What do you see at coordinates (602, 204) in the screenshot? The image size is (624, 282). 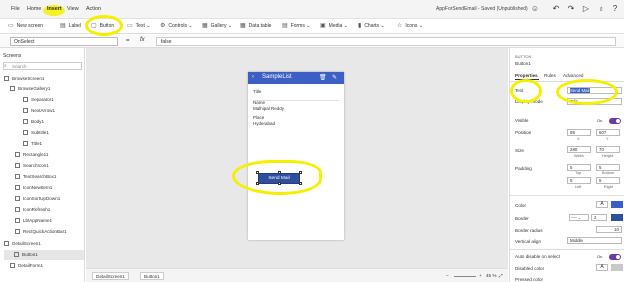 I see `font-color-icon: A` at bounding box center [602, 204].